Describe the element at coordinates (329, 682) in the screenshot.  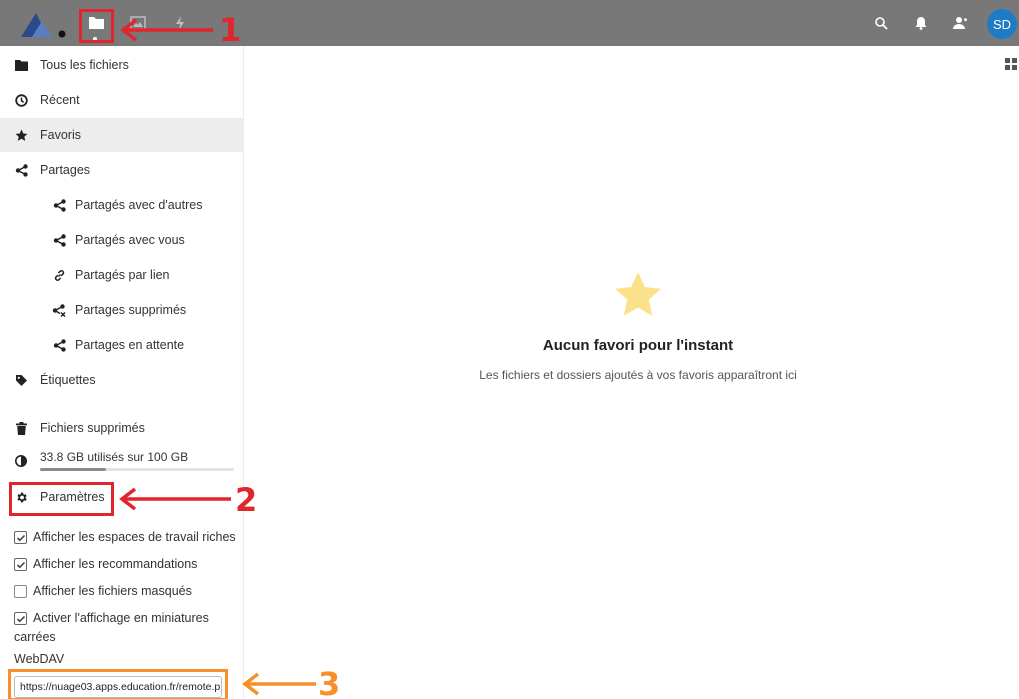
I see `annotation-number-3: 3` at that location.